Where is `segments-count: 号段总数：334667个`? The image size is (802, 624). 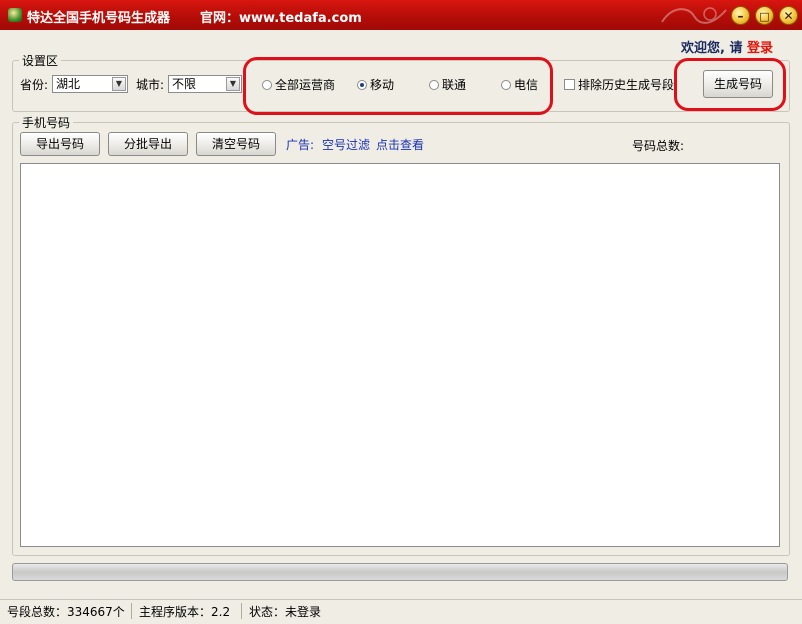
segments-count: 号段总数：334667个 is located at coordinates (66, 612).